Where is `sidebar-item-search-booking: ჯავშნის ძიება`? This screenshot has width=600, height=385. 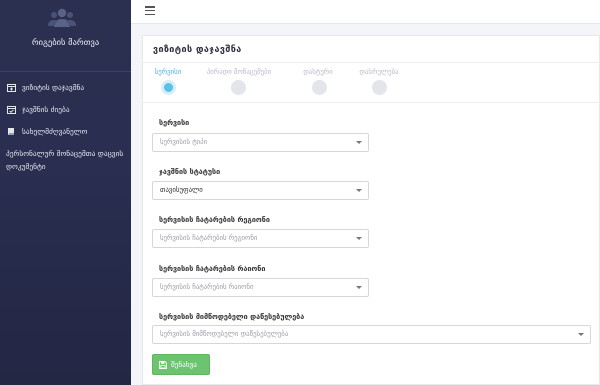
sidebar-item-search-booking: ჯავშნის ძიება is located at coordinates (67, 109).